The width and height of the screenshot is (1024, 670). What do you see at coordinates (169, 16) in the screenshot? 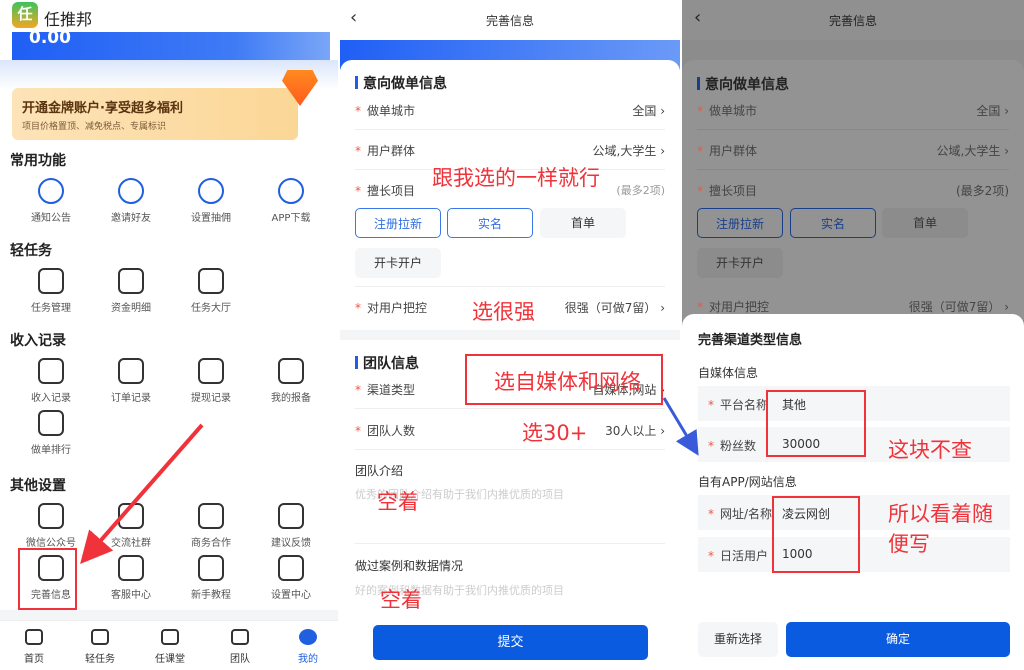
I see `app-header: 任 任推邦` at bounding box center [169, 16].